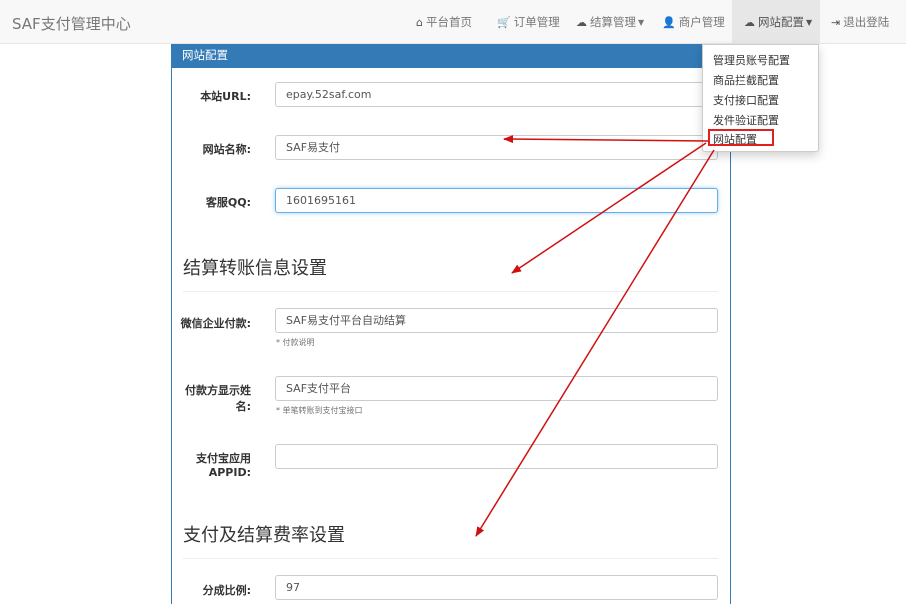  I want to click on site-config-dropdown: 管理员账号配置 商品拦截配置 支付接口配置 发件验证配置 网站配置, so click(760, 98).